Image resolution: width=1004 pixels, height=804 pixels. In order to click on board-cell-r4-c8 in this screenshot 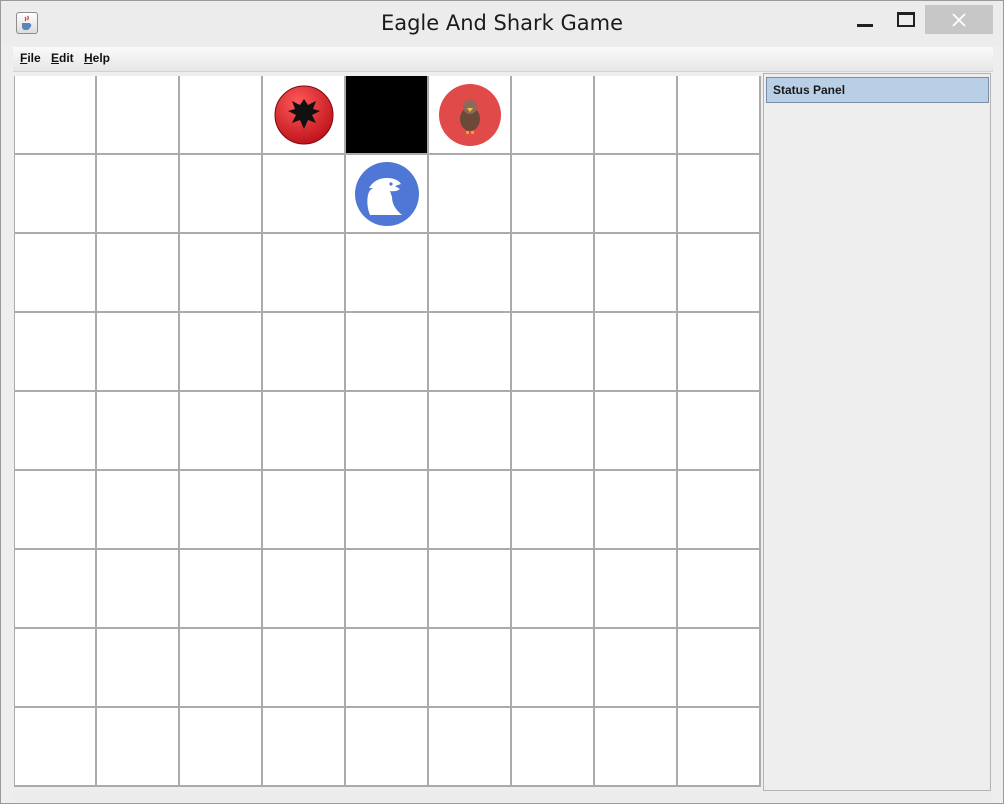, I will do `click(719, 431)`.